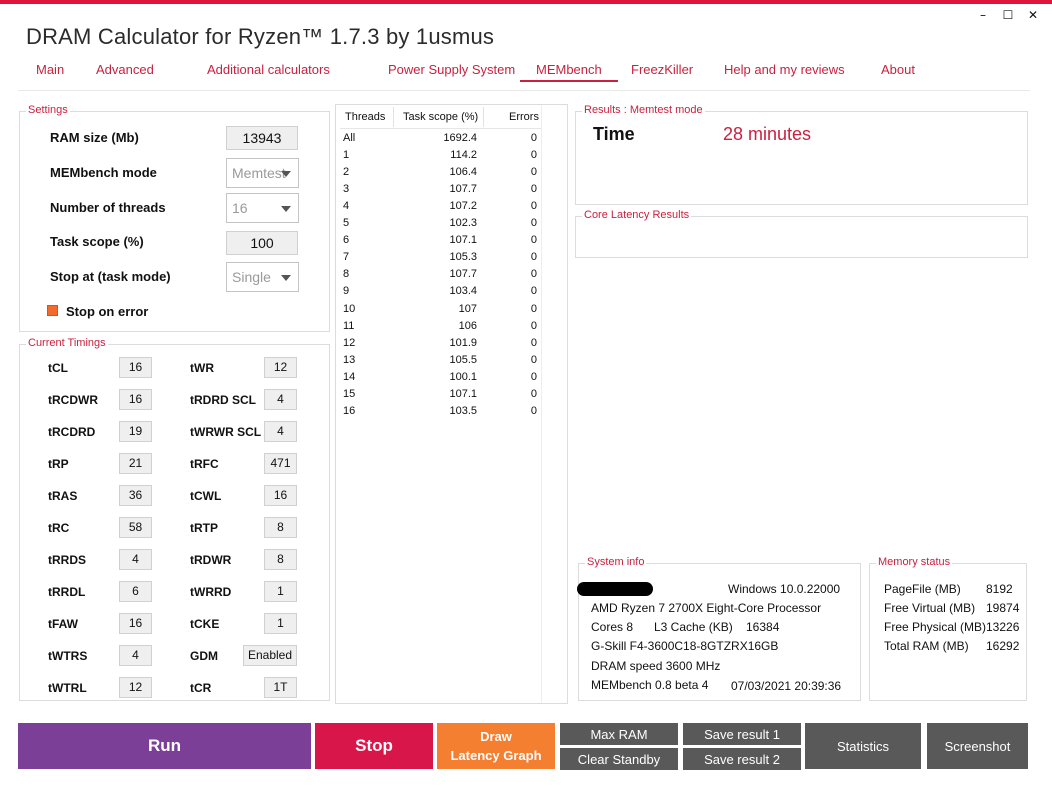 This screenshot has width=1052, height=791. What do you see at coordinates (742, 759) in the screenshot?
I see `save-result-2-button: Save result 2` at bounding box center [742, 759].